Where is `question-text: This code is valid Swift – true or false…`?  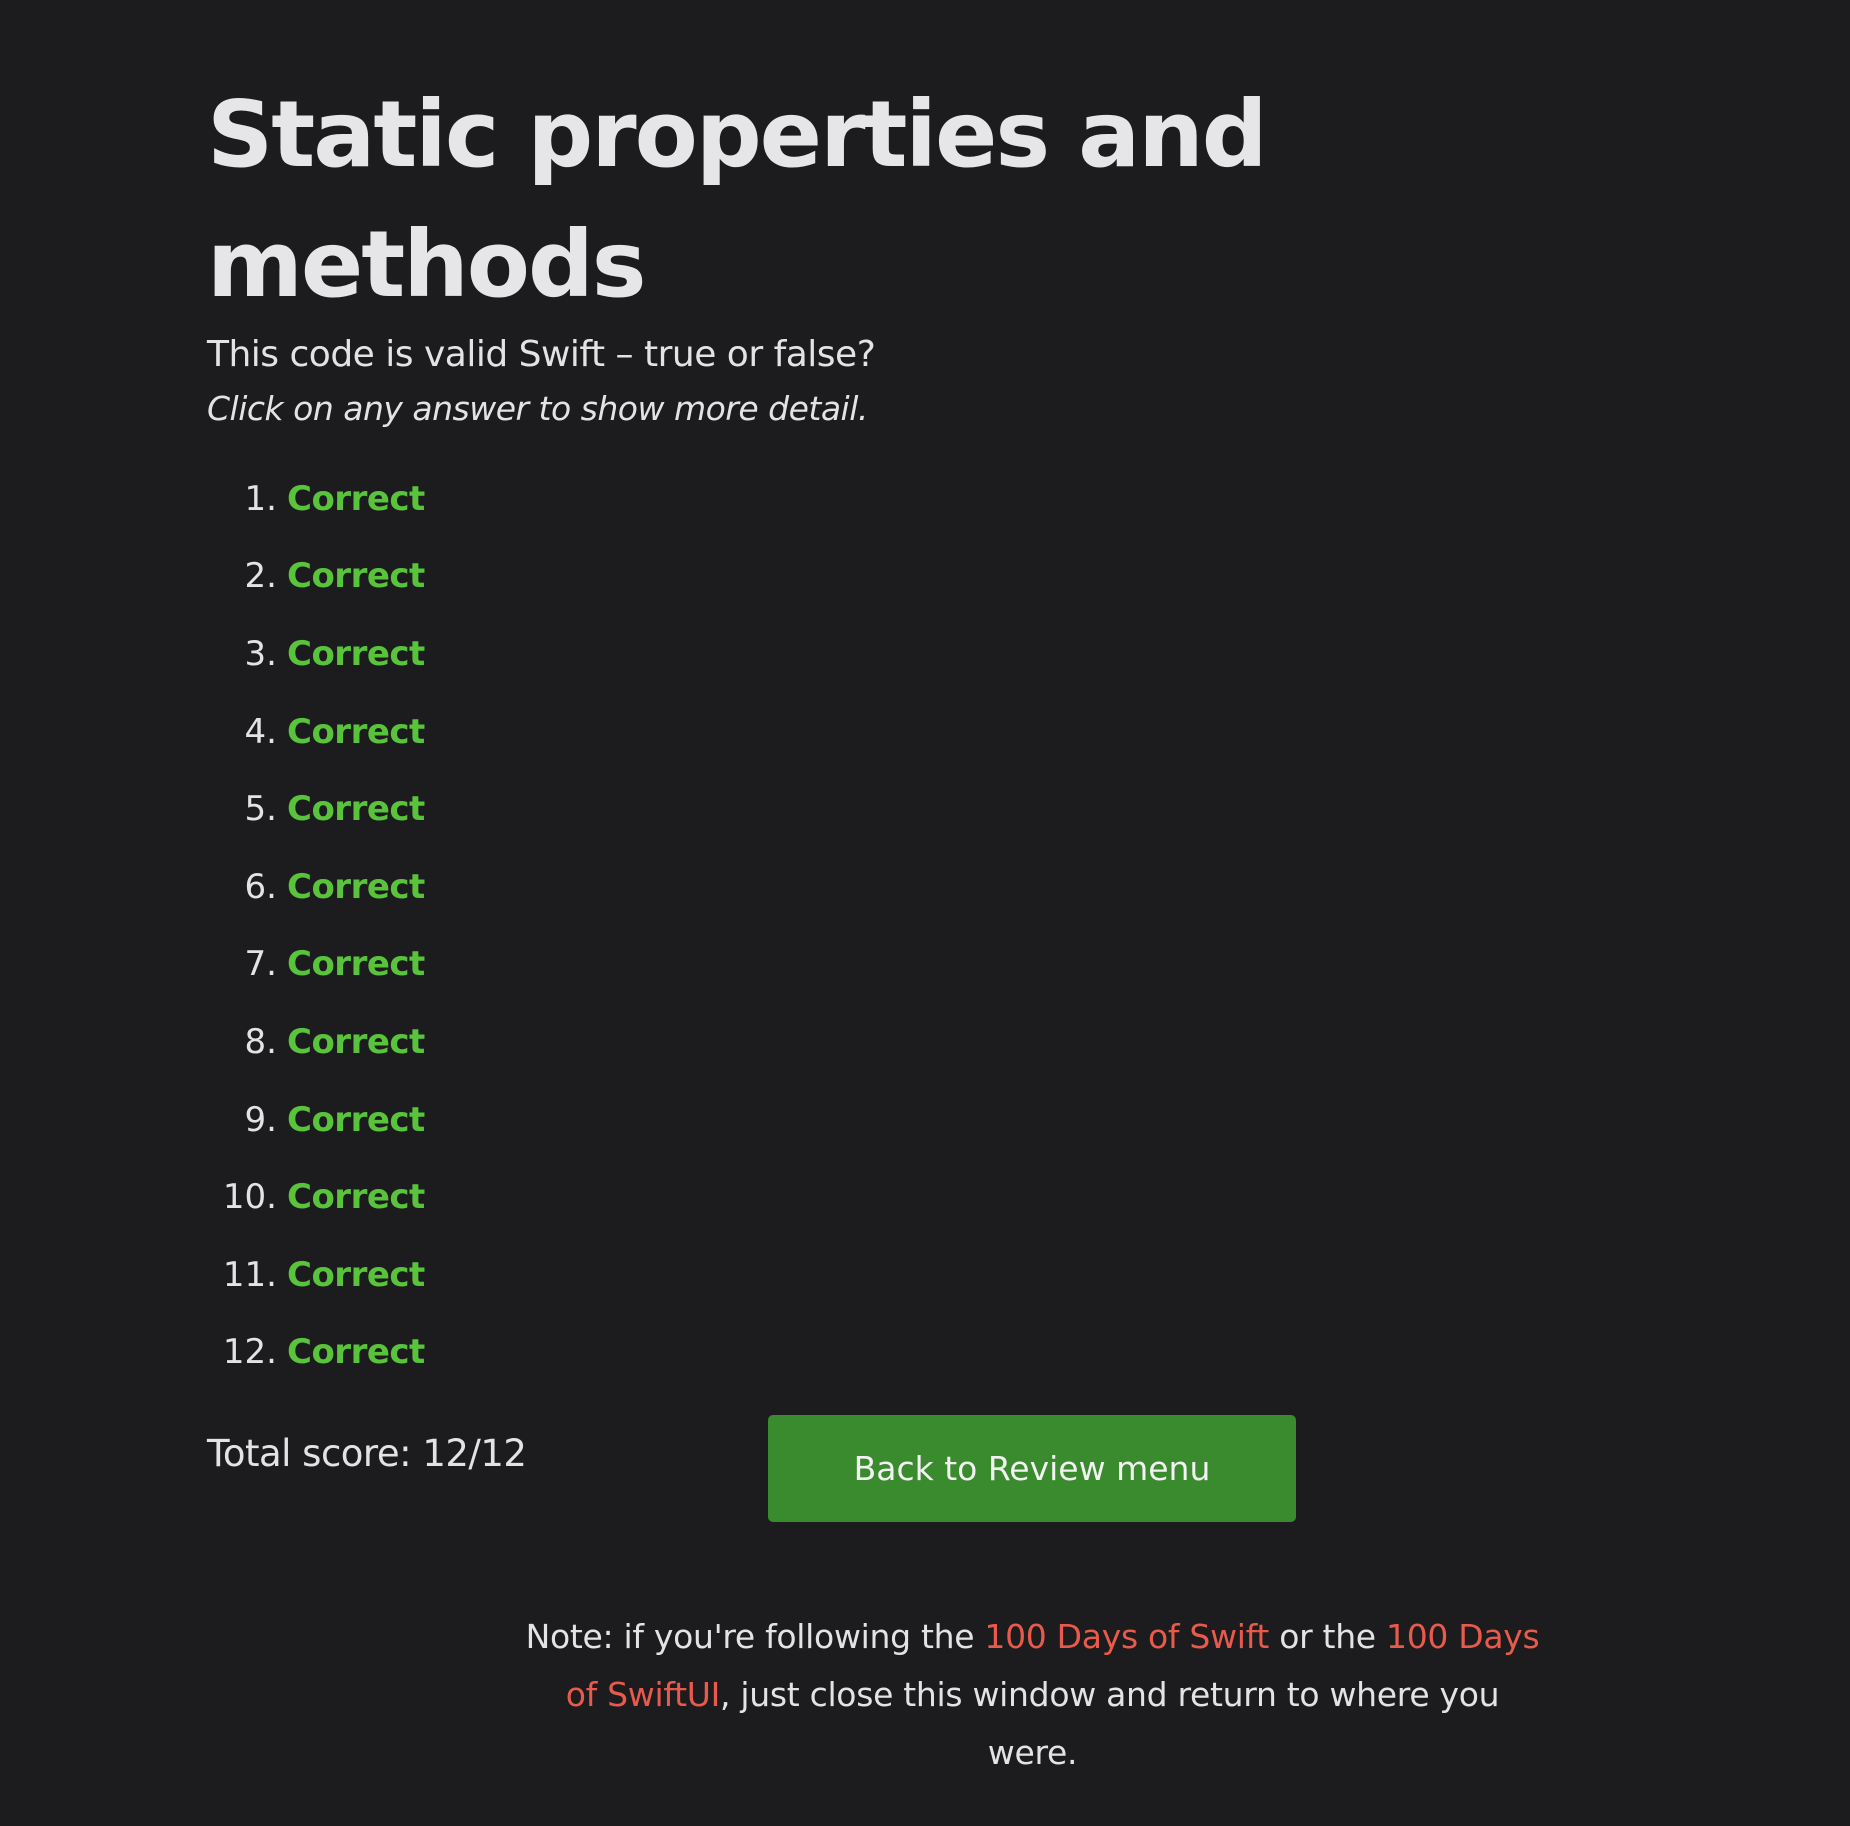 question-text: This code is valid Swift – true or false… is located at coordinates (541, 354).